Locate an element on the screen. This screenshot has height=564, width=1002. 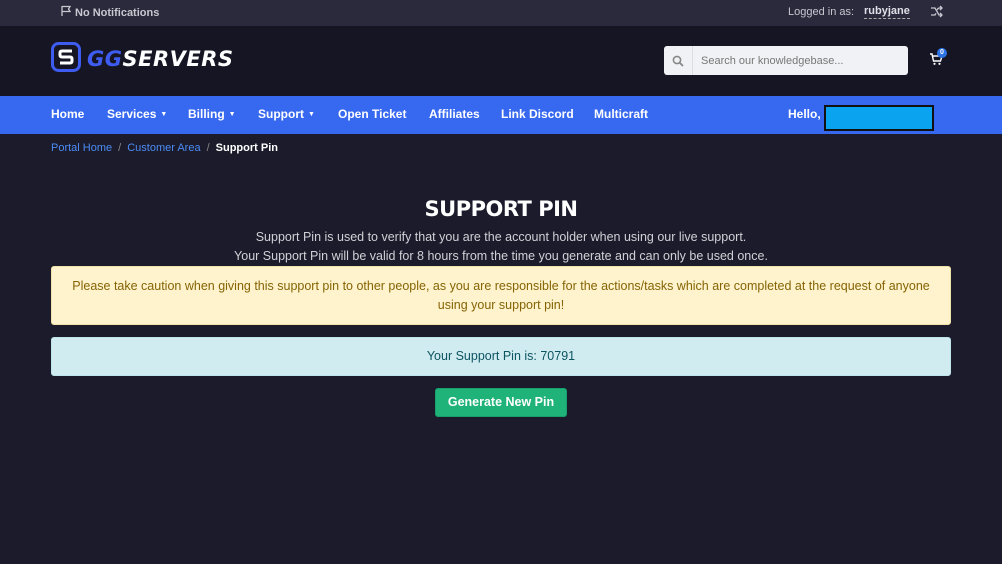
logged-in-label: Logged in as: is located at coordinates (821, 12).